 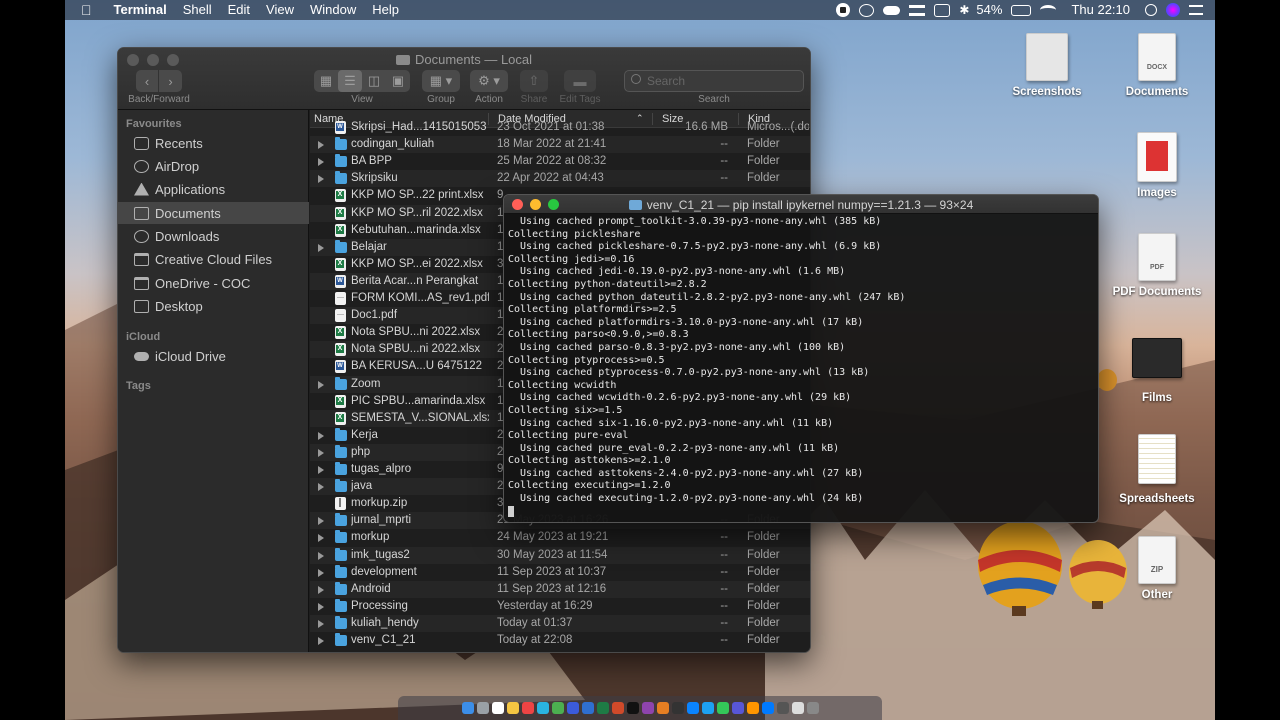 I want to click on menubar-clock: Thu 22:10, so click(x=1100, y=10).